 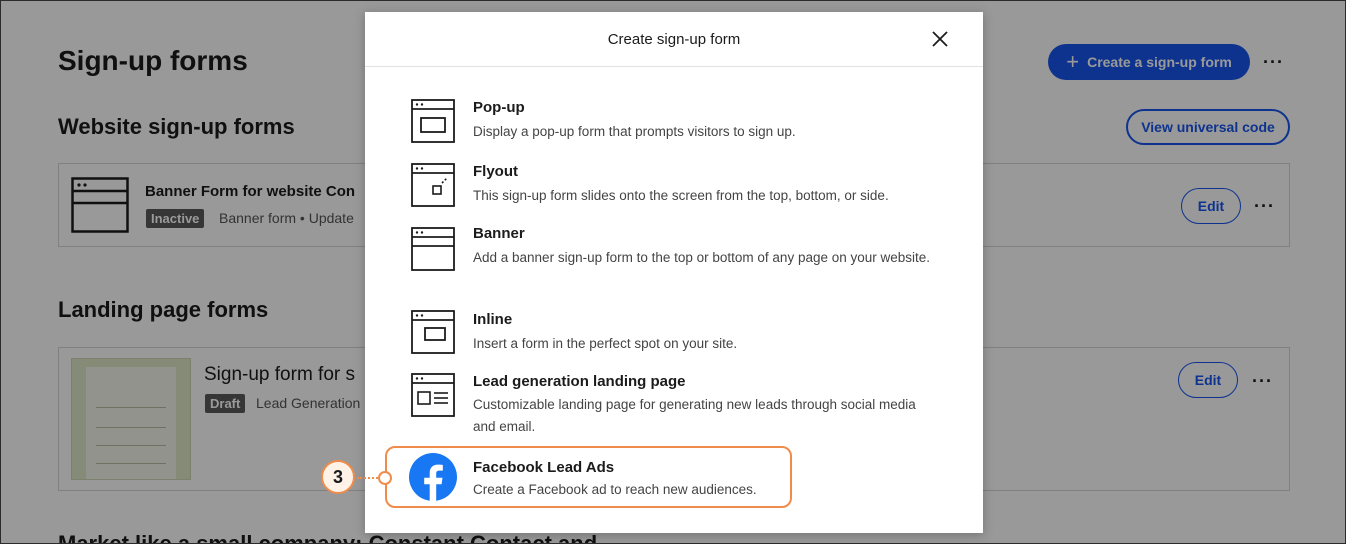 What do you see at coordinates (579, 381) in the screenshot?
I see `option-title: Lead generation landing page` at bounding box center [579, 381].